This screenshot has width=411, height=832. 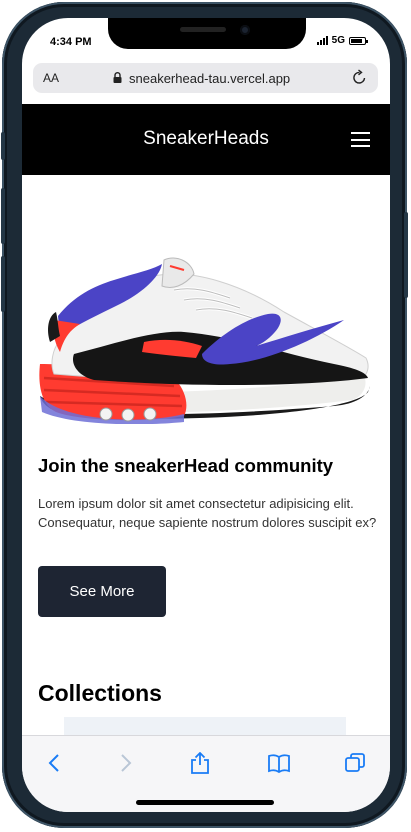 I want to click on forward-icon, so click(x=125, y=763).